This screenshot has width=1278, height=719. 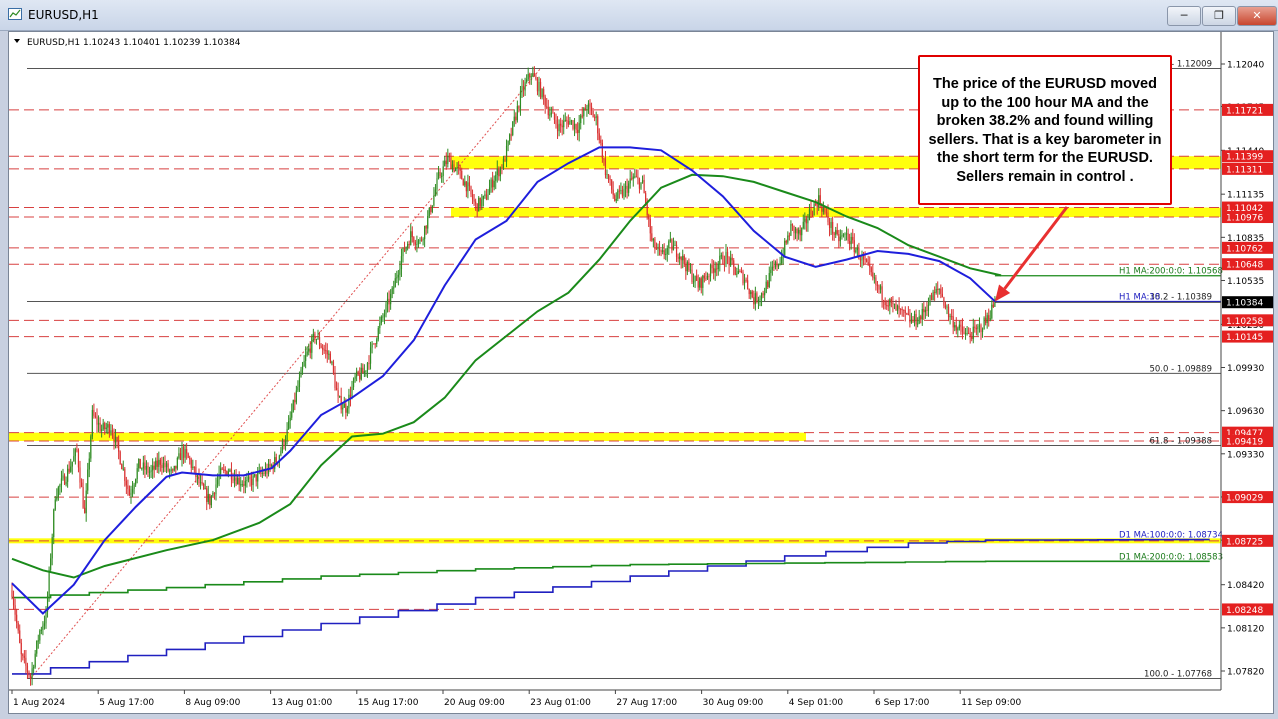 I want to click on chart-window-icon, so click(x=15, y=14).